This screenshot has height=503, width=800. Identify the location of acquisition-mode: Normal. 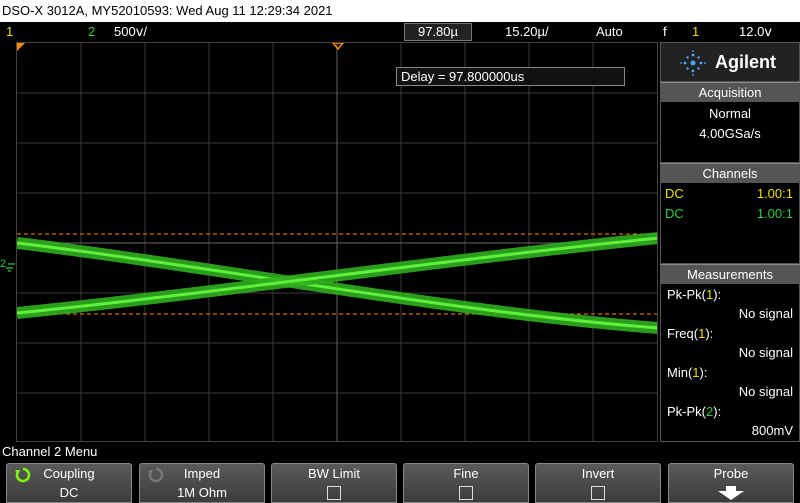
(730, 113).